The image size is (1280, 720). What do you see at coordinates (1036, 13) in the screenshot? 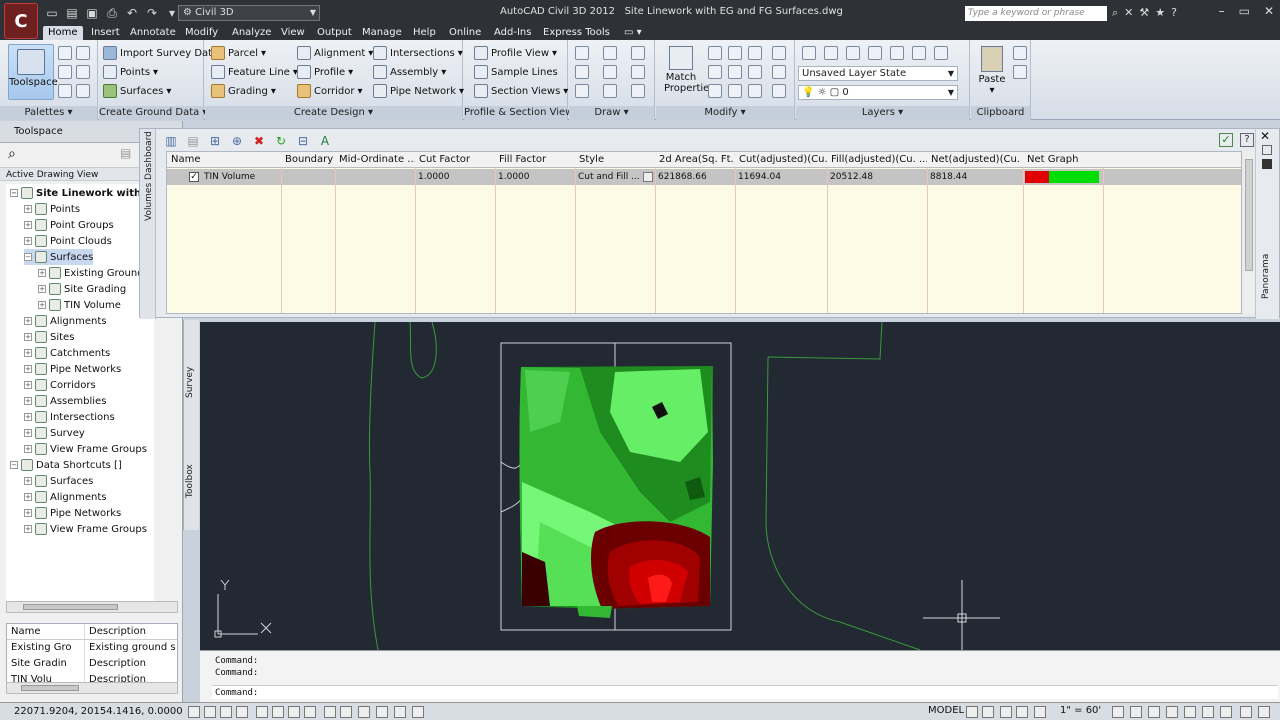
I see `help-search-input: Type a keyword or phrase` at bounding box center [1036, 13].